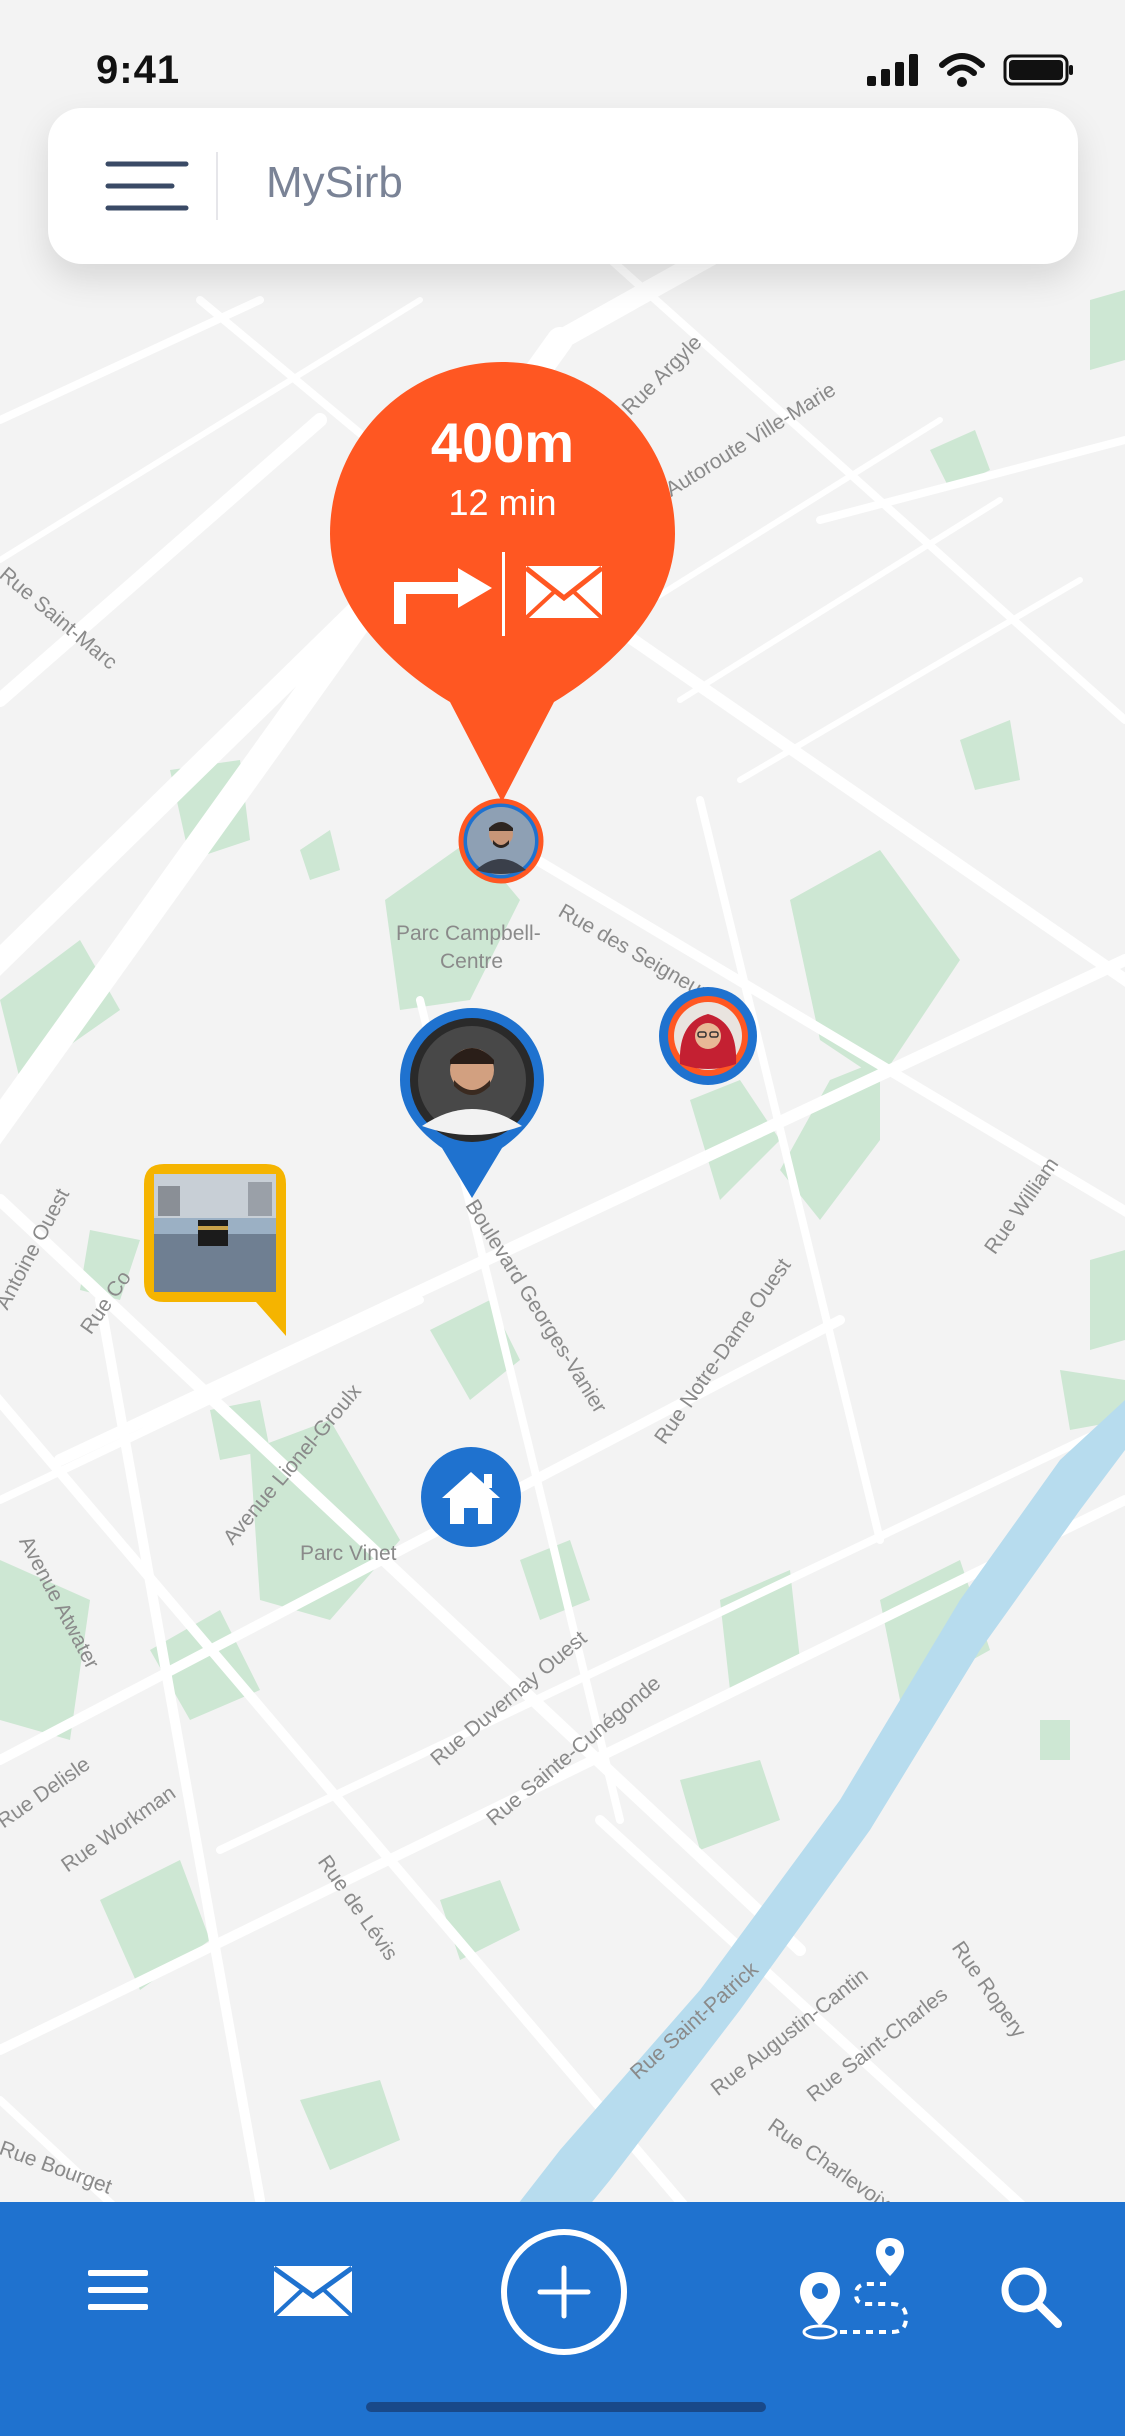  What do you see at coordinates (468, 933) in the screenshot?
I see `map-label-parc-campbell: Parc Campbell-` at bounding box center [468, 933].